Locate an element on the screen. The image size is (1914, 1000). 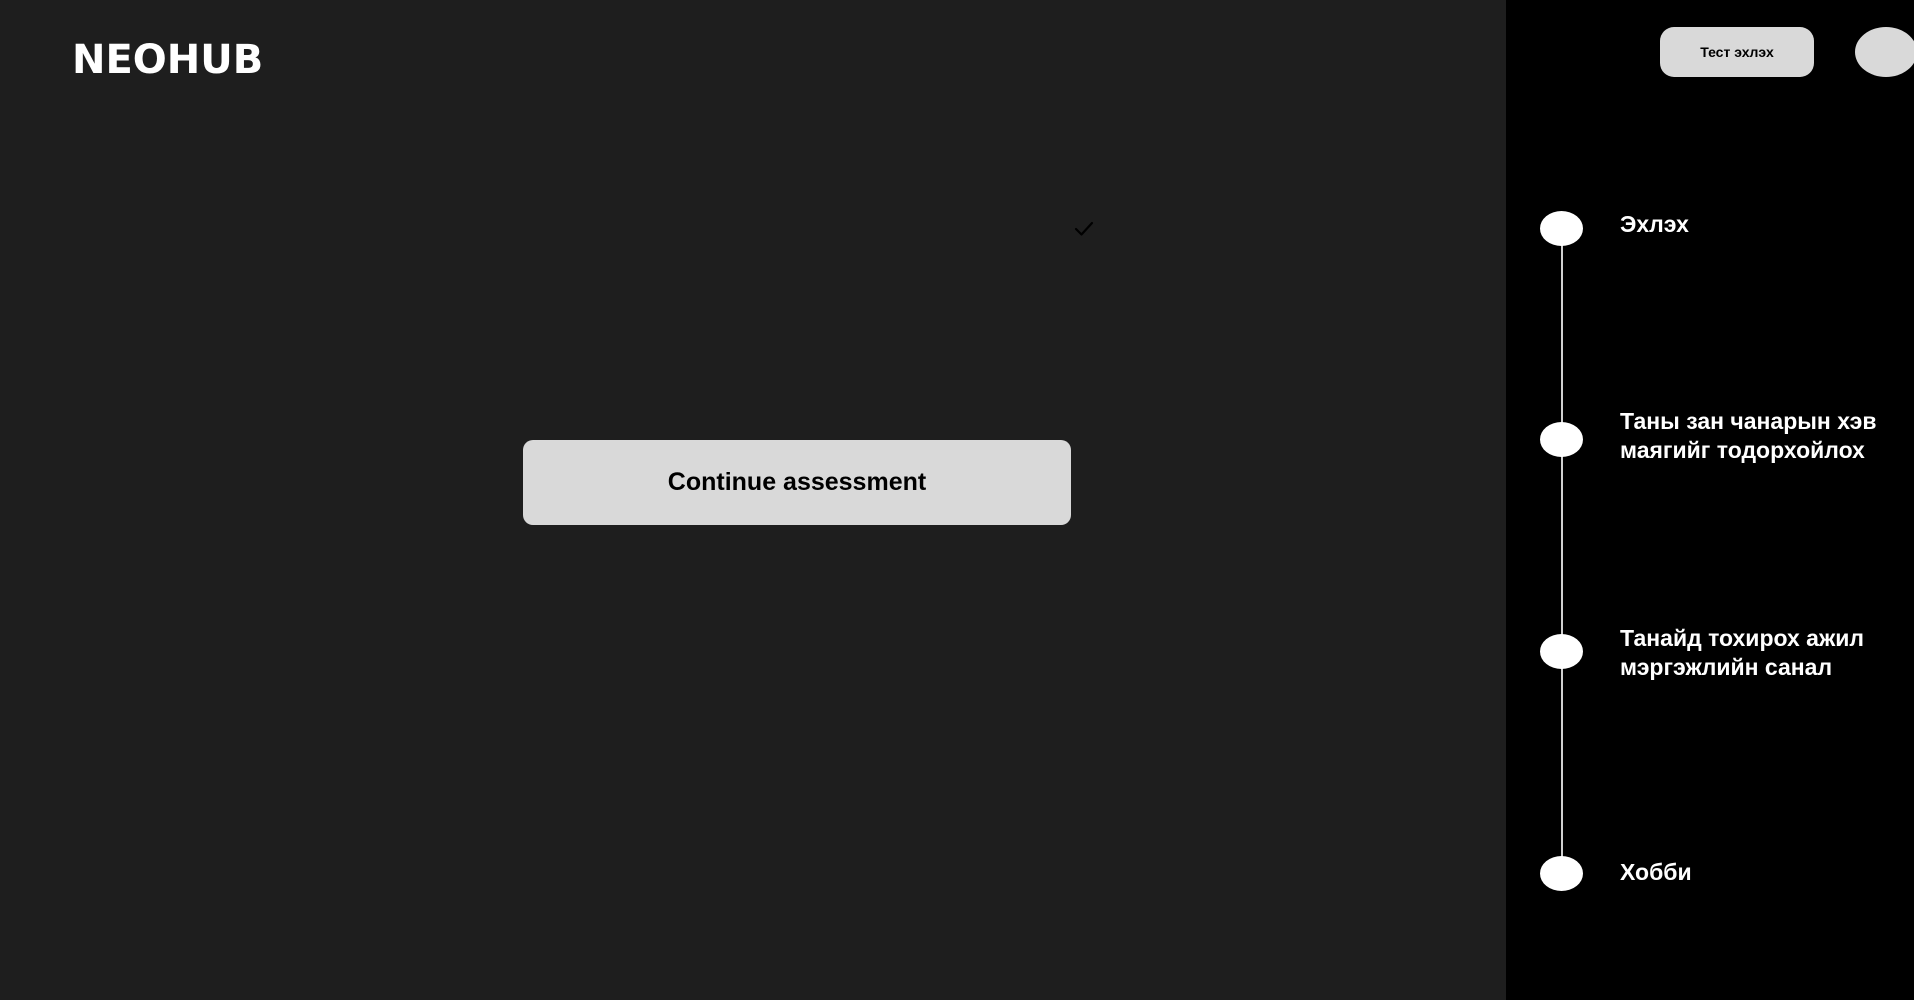
timeline-step-label: Хобби is located at coordinates (1656, 872).